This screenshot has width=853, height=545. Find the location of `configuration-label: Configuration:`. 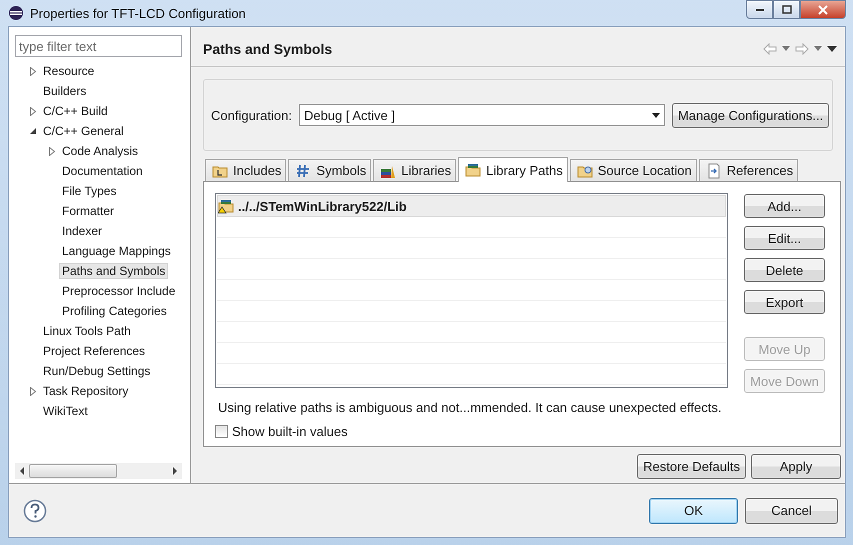

configuration-label: Configuration: is located at coordinates (251, 115).